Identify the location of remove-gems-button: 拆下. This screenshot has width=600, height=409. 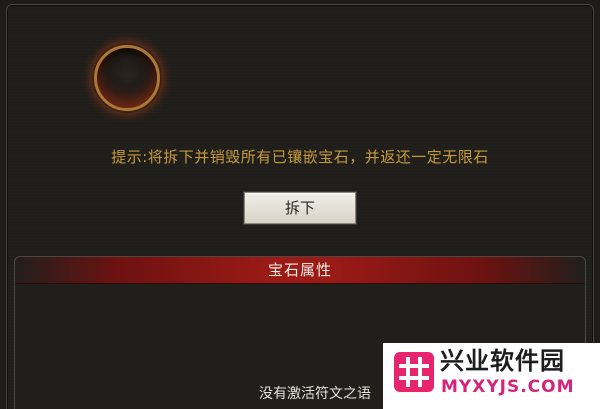
(300, 208).